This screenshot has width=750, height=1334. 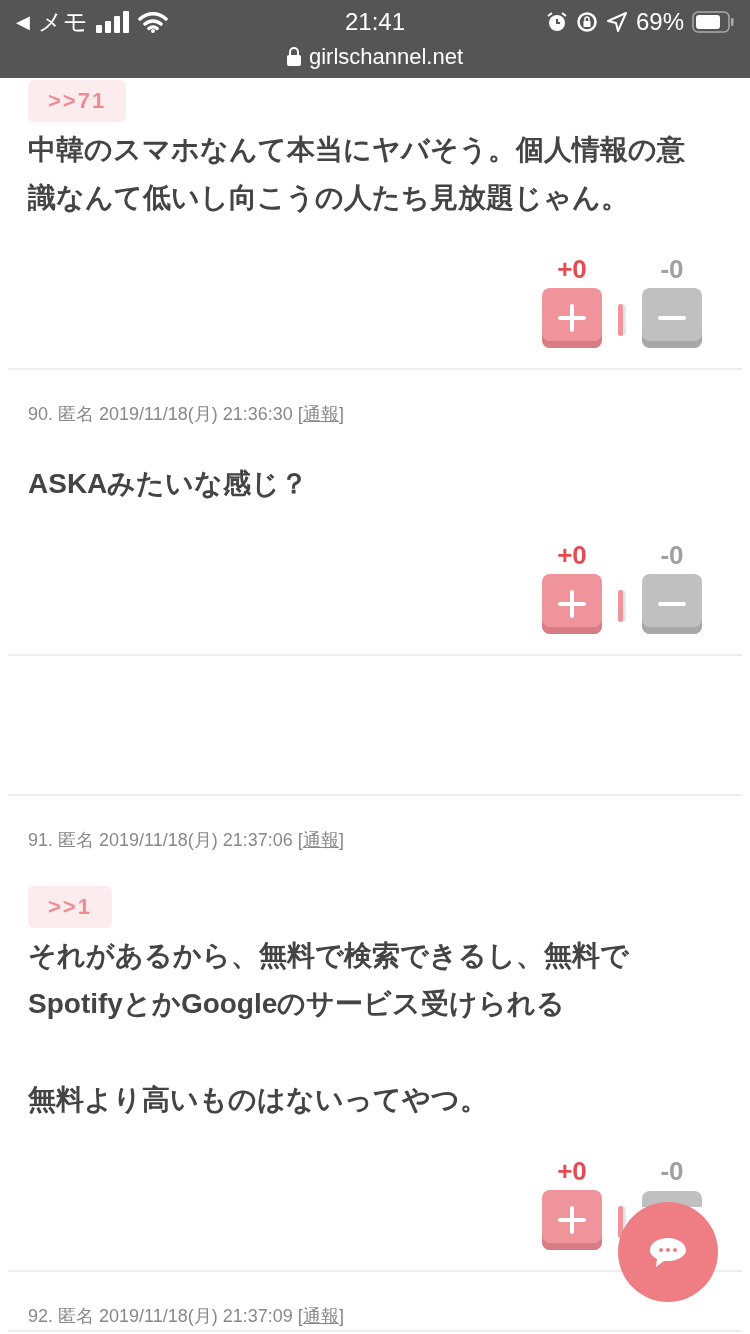 What do you see at coordinates (713, 22) in the screenshot?
I see `battery-icon` at bounding box center [713, 22].